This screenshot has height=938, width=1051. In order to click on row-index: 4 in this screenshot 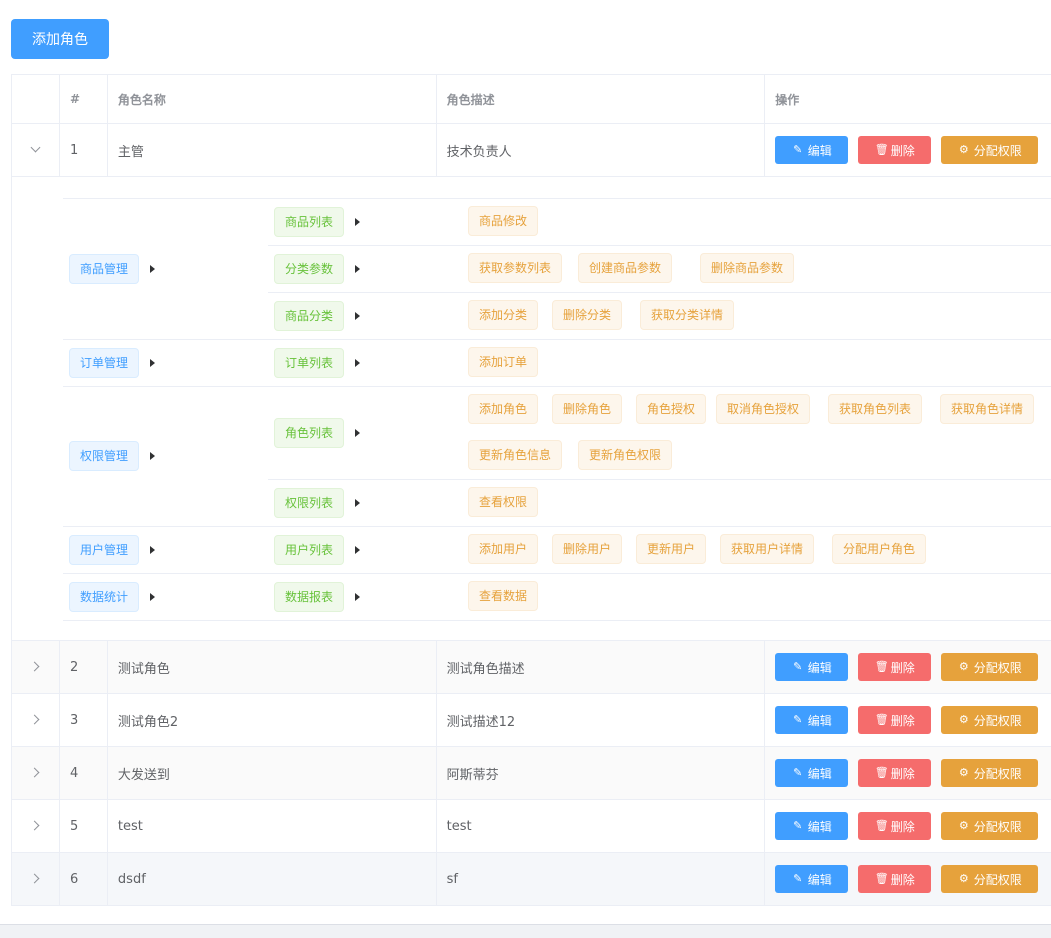, I will do `click(84, 773)`.